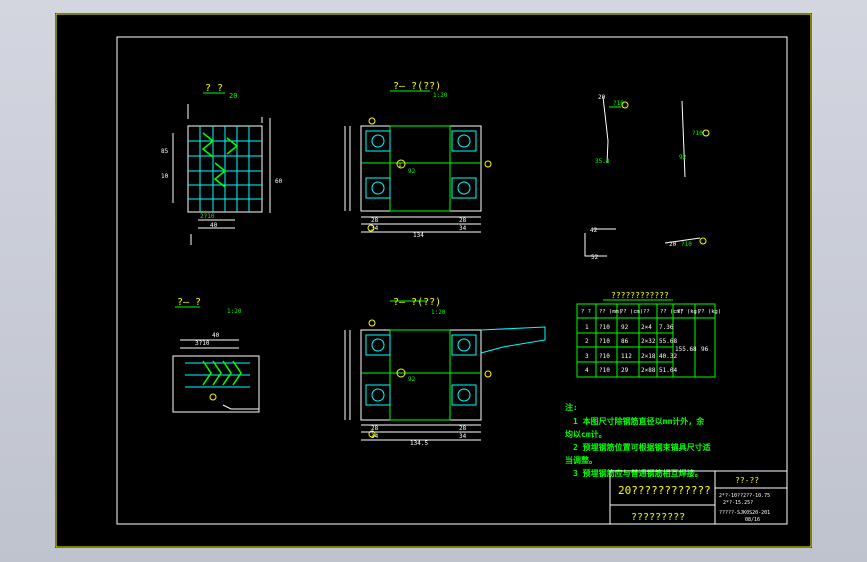 The width and height of the screenshot is (867, 562). I want to click on table-title: ????????????, so click(640, 295).